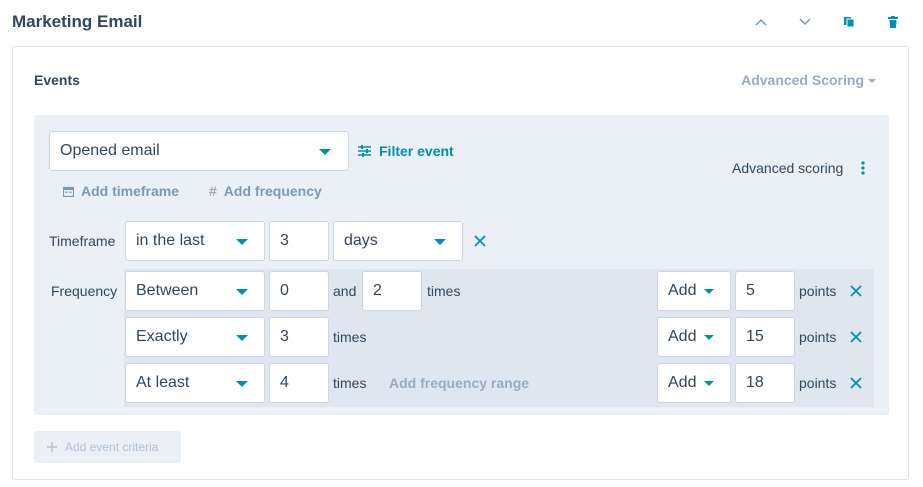 Image resolution: width=923 pixels, height=487 pixels. I want to click on chevron-down-icon, so click(805, 22).